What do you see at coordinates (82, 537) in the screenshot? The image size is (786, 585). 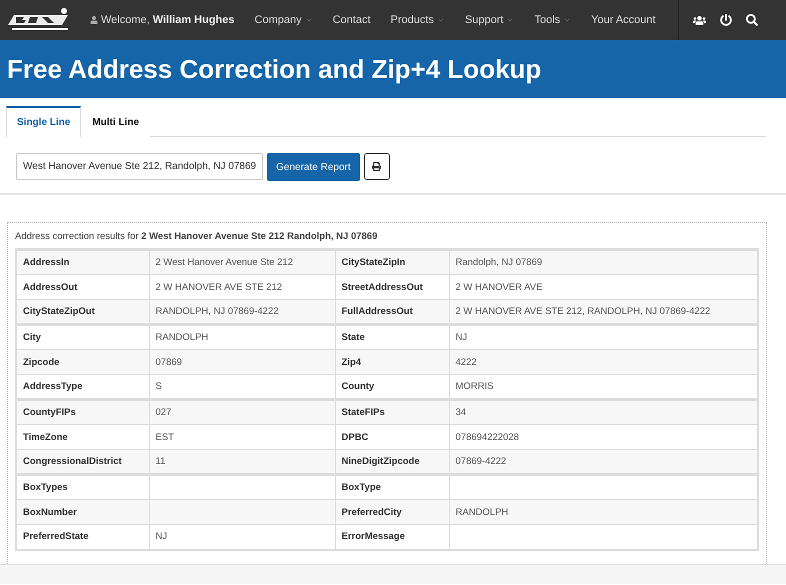 I see `field-name: PreferredState` at bounding box center [82, 537].